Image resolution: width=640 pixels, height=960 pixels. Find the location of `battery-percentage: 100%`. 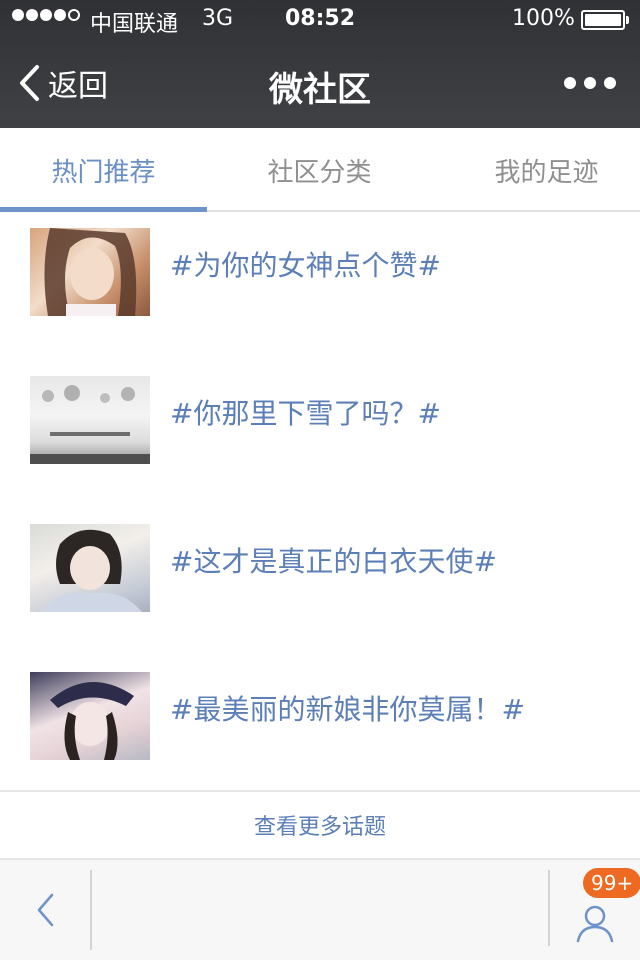

battery-percentage: 100% is located at coordinates (543, 18).